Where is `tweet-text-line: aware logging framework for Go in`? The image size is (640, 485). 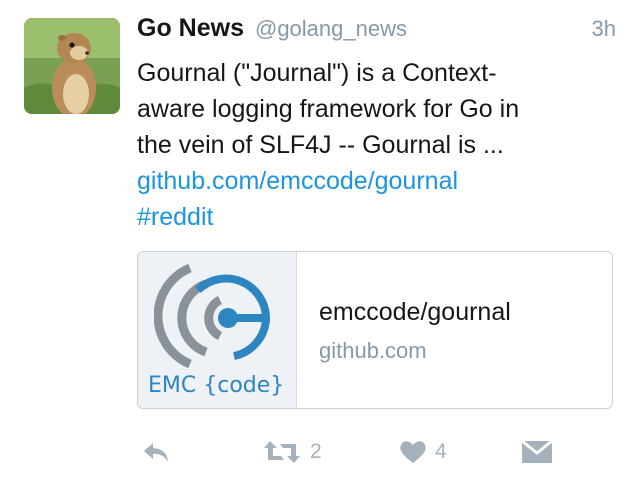 tweet-text-line: aware logging framework for Go in is located at coordinates (328, 109).